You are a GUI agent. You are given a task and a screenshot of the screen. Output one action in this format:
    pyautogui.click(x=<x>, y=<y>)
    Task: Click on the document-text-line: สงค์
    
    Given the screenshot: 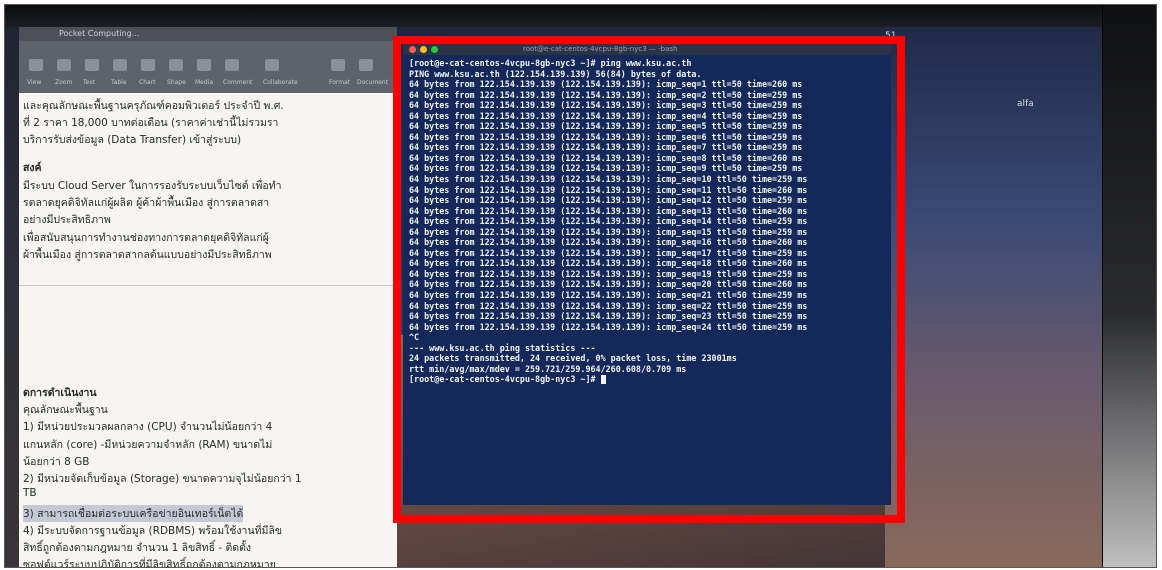 What is the action you would take?
    pyautogui.click(x=32, y=168)
    